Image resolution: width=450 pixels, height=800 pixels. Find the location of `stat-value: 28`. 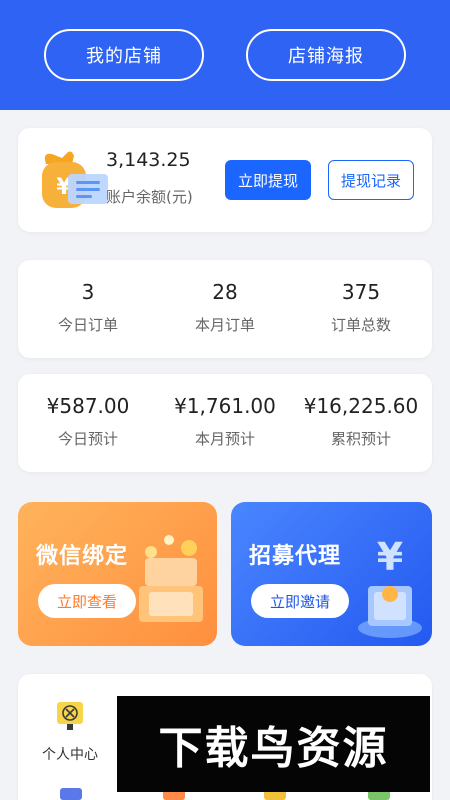

stat-value: 28 is located at coordinates (225, 292).